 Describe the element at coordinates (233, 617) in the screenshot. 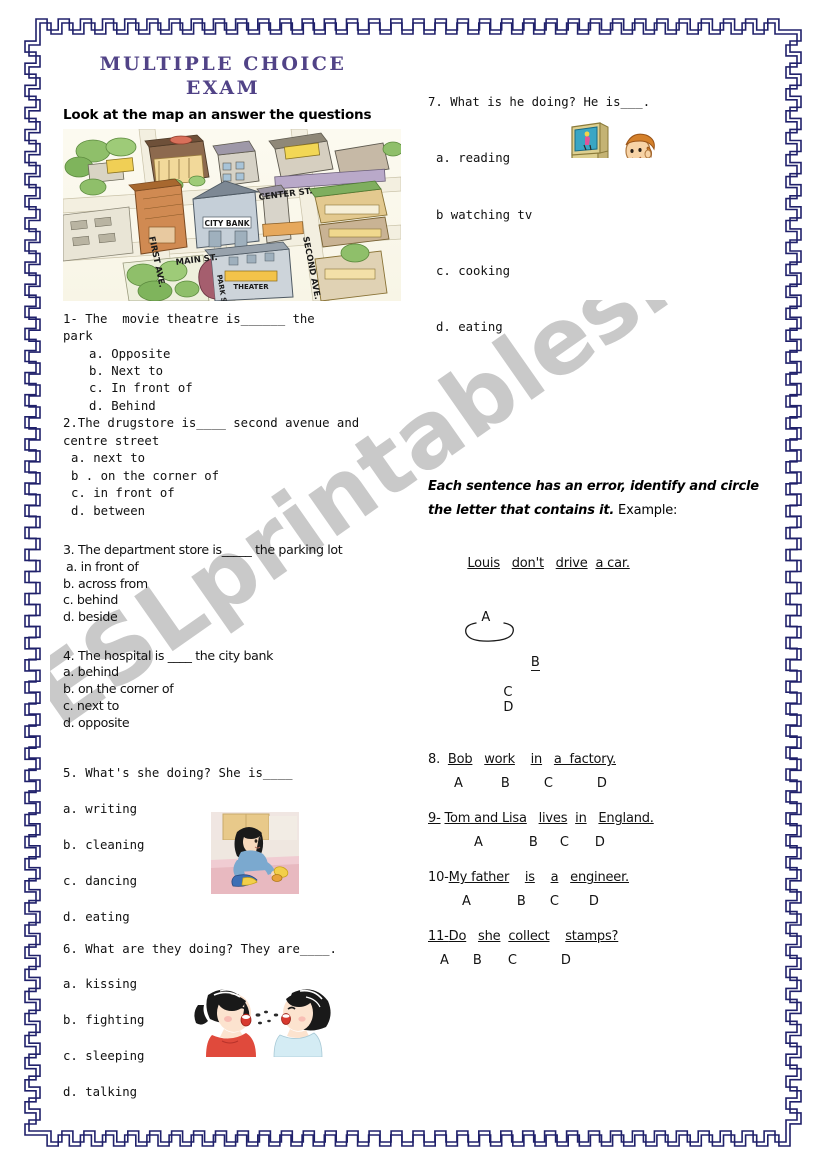

I see `question-3-option-d: d. beside` at that location.